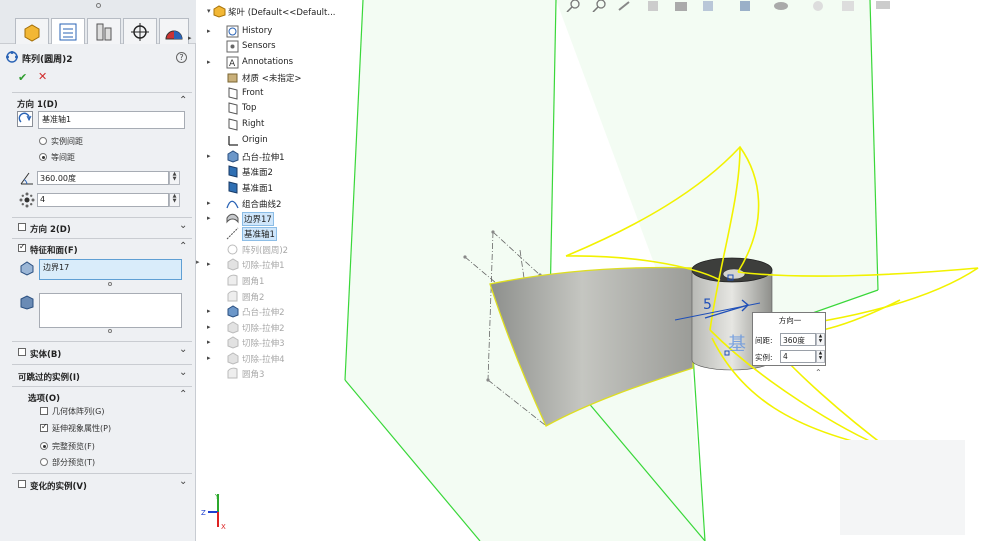  What do you see at coordinates (625, 6) in the screenshot?
I see `previous-view-icon` at bounding box center [625, 6].